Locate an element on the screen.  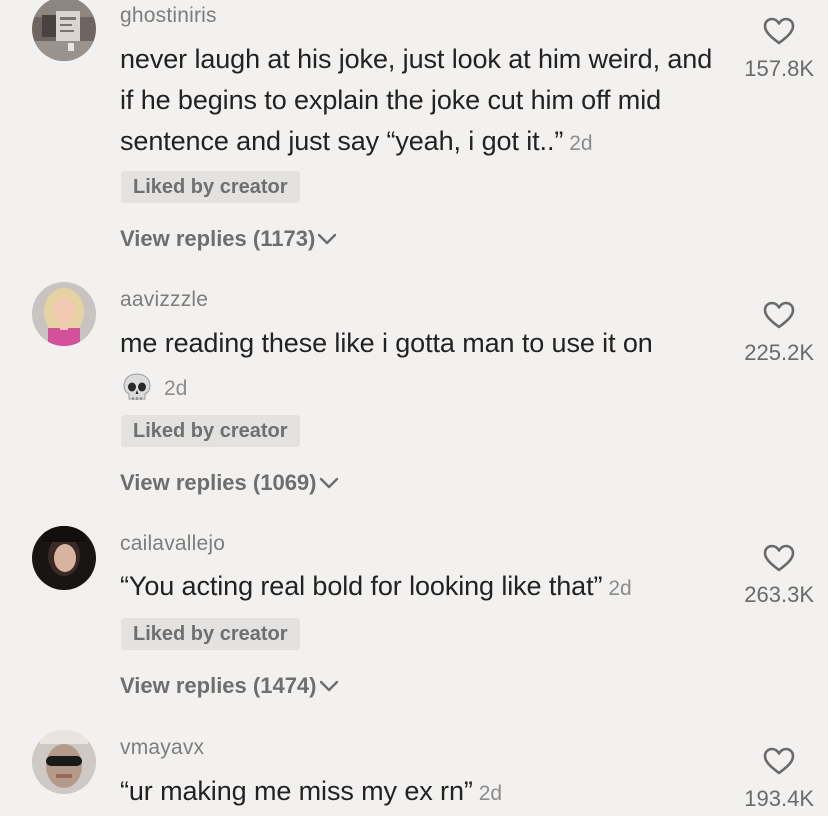
comment-meta-line: 2d is located at coordinates (422, 387).